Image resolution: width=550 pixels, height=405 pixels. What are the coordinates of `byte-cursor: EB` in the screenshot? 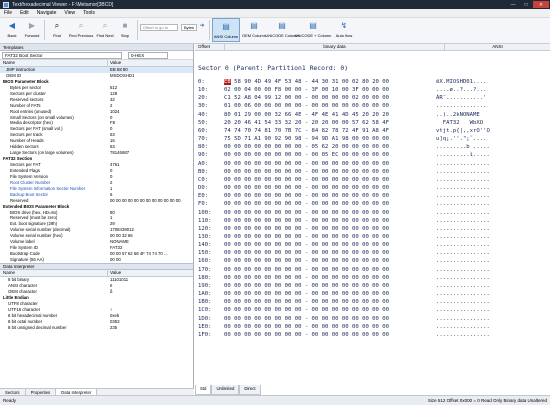 It's located at (227, 82).